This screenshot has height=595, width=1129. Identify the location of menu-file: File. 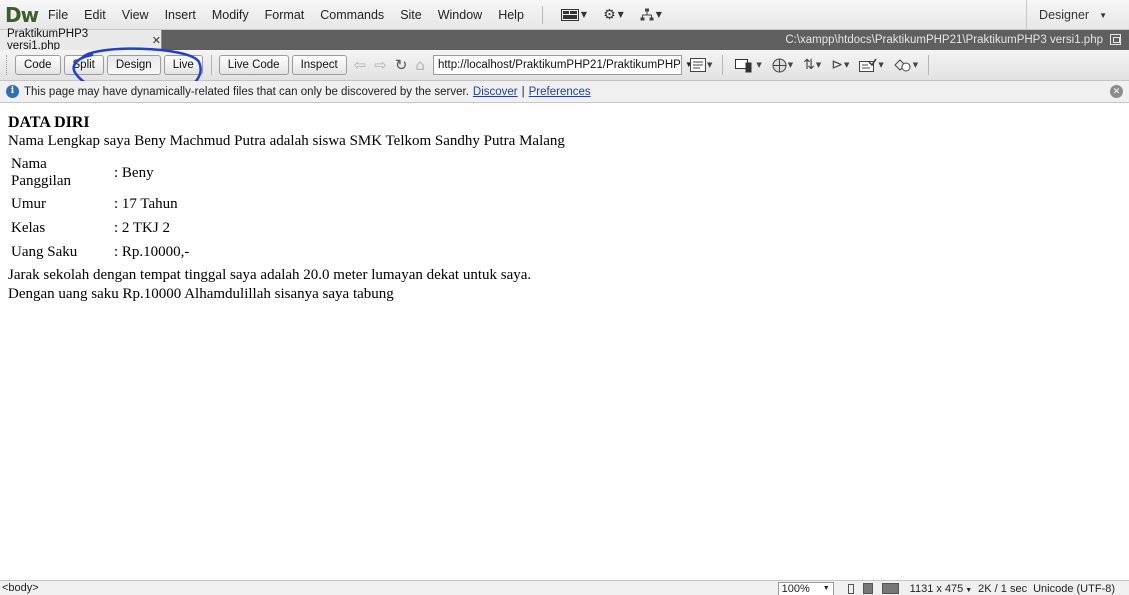
(58, 15).